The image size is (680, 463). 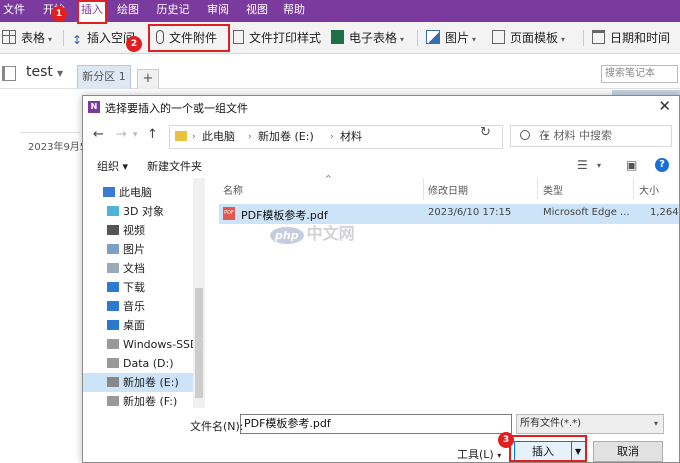 I want to click on nav-item-label: 新加卷 (E:), so click(x=151, y=382).